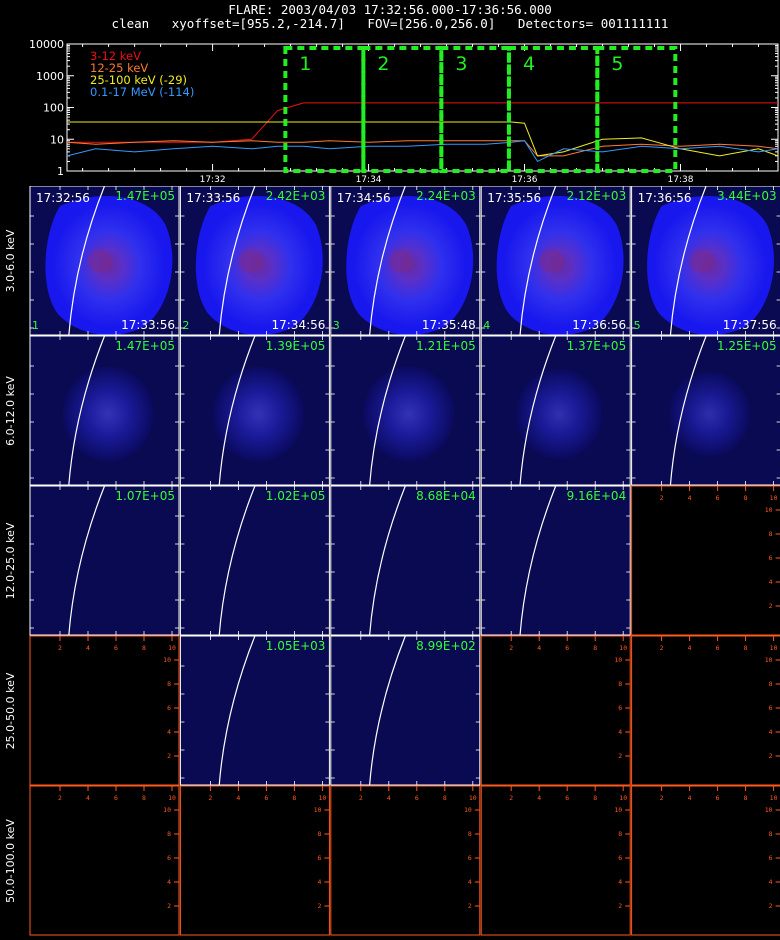  What do you see at coordinates (104, 710) in the screenshot?
I see `image-panel-r4-c1: 2 4 6 8 10 2 4 6 8 10` at bounding box center [104, 710].